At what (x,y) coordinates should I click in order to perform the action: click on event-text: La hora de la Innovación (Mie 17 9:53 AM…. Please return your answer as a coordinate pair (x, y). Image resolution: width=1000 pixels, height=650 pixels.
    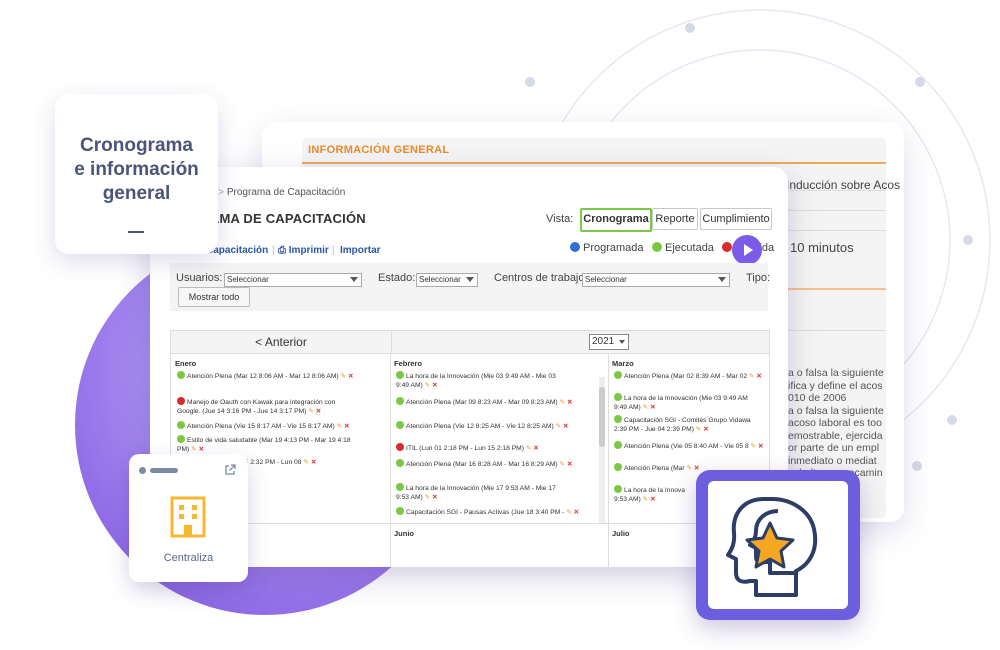
    Looking at the image, I should click on (481, 488).